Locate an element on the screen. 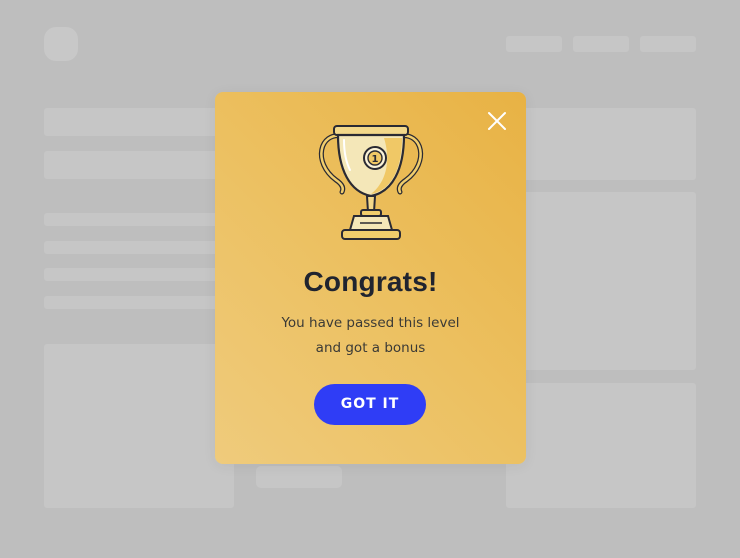  close-icon is located at coordinates (497, 121).